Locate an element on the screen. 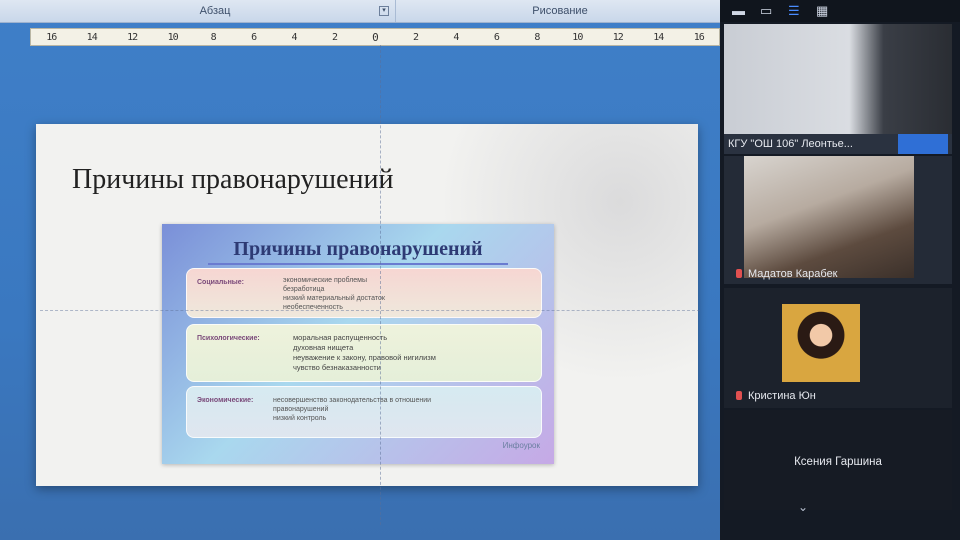 The height and width of the screenshot is (540, 960). cause-line: чувство безнаказанности is located at coordinates (337, 367).